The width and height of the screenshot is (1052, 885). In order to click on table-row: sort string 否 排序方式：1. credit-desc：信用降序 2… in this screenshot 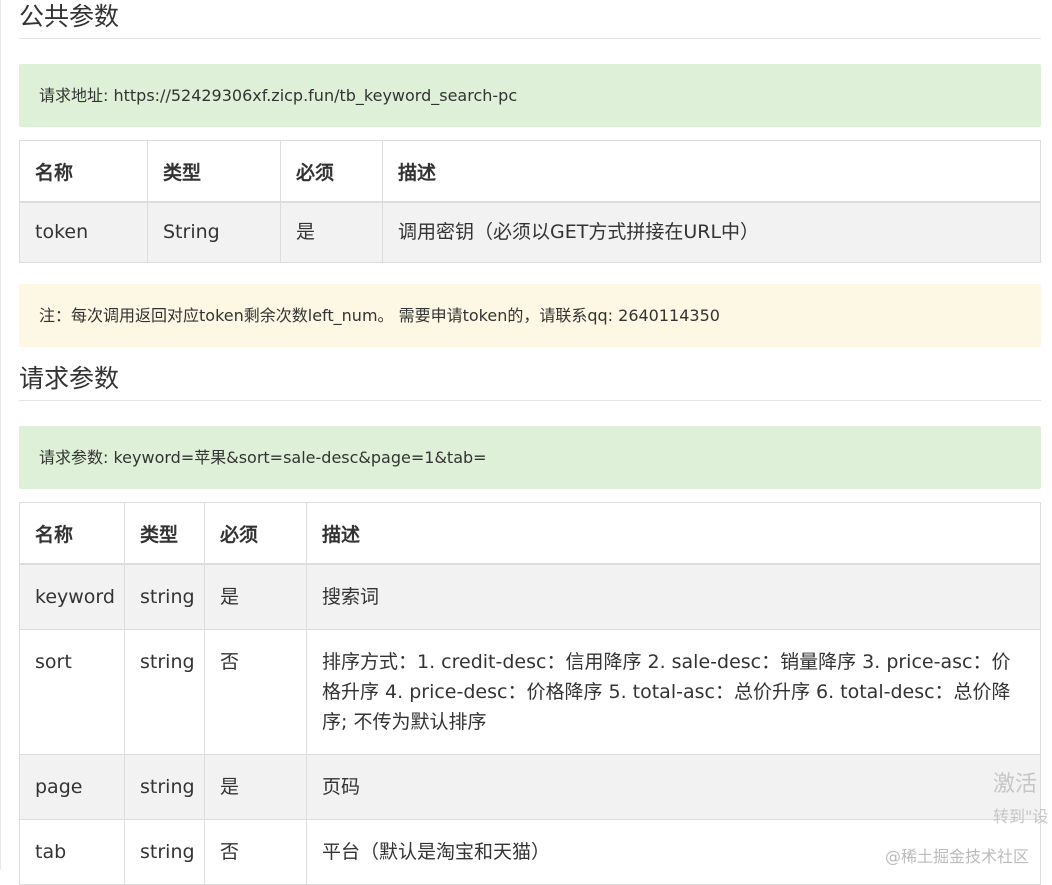, I will do `click(530, 692)`.